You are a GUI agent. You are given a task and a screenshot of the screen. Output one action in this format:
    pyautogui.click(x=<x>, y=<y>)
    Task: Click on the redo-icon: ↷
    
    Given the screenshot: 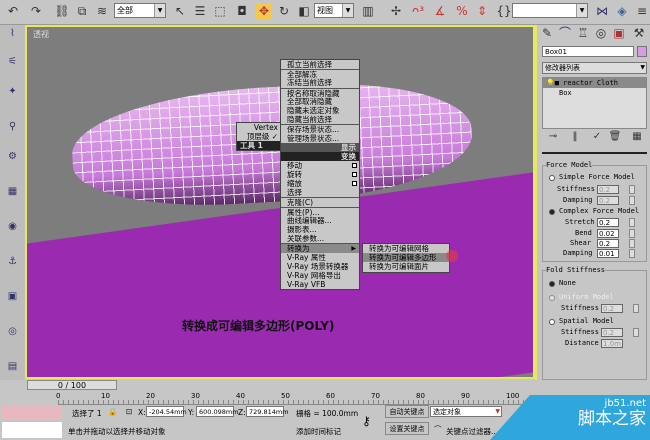 What is the action you would take?
    pyautogui.click(x=36, y=11)
    